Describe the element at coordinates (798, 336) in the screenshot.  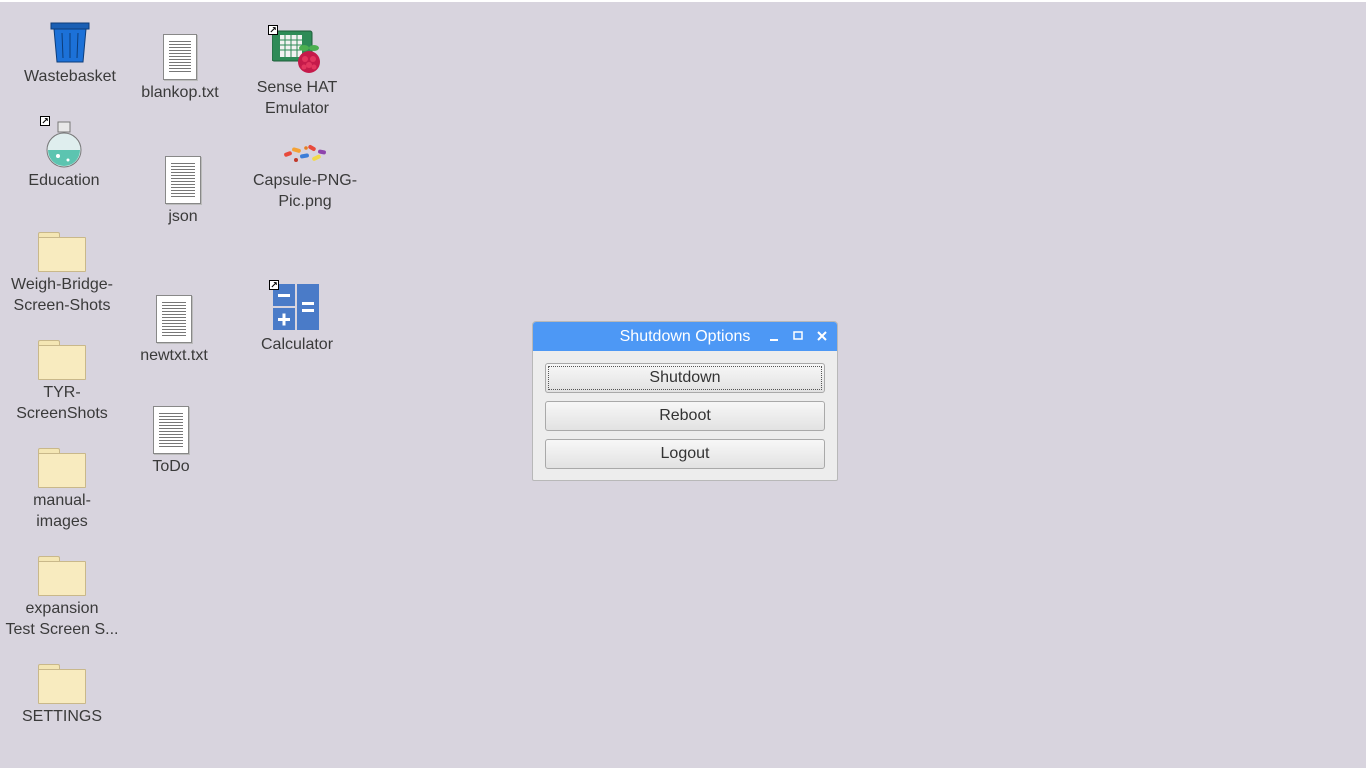
I see `maximize-icon` at that location.